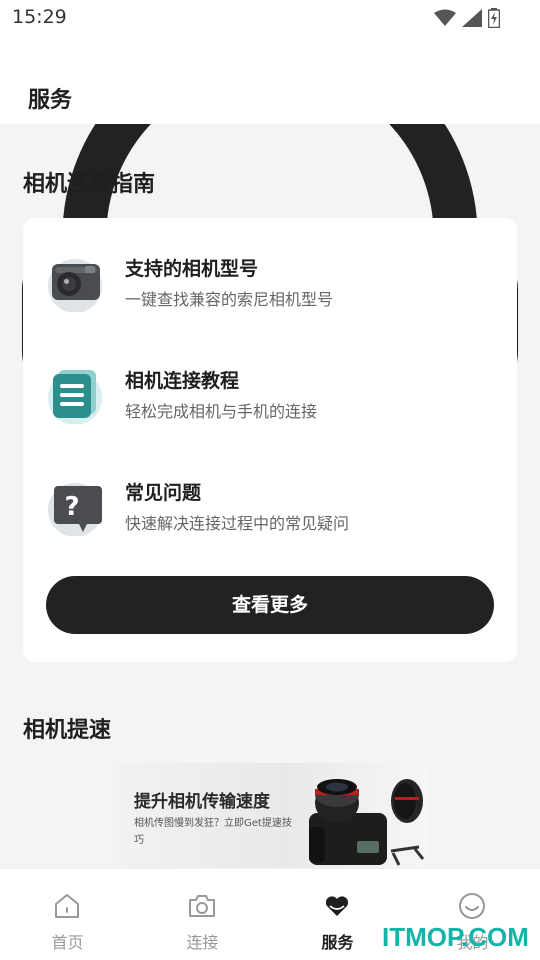 This screenshot has width=540, height=960. I want to click on speedup-banner: 提升相机传输速度 相机传图慢到发狂？立即Get提速技巧, so click(270, 816).